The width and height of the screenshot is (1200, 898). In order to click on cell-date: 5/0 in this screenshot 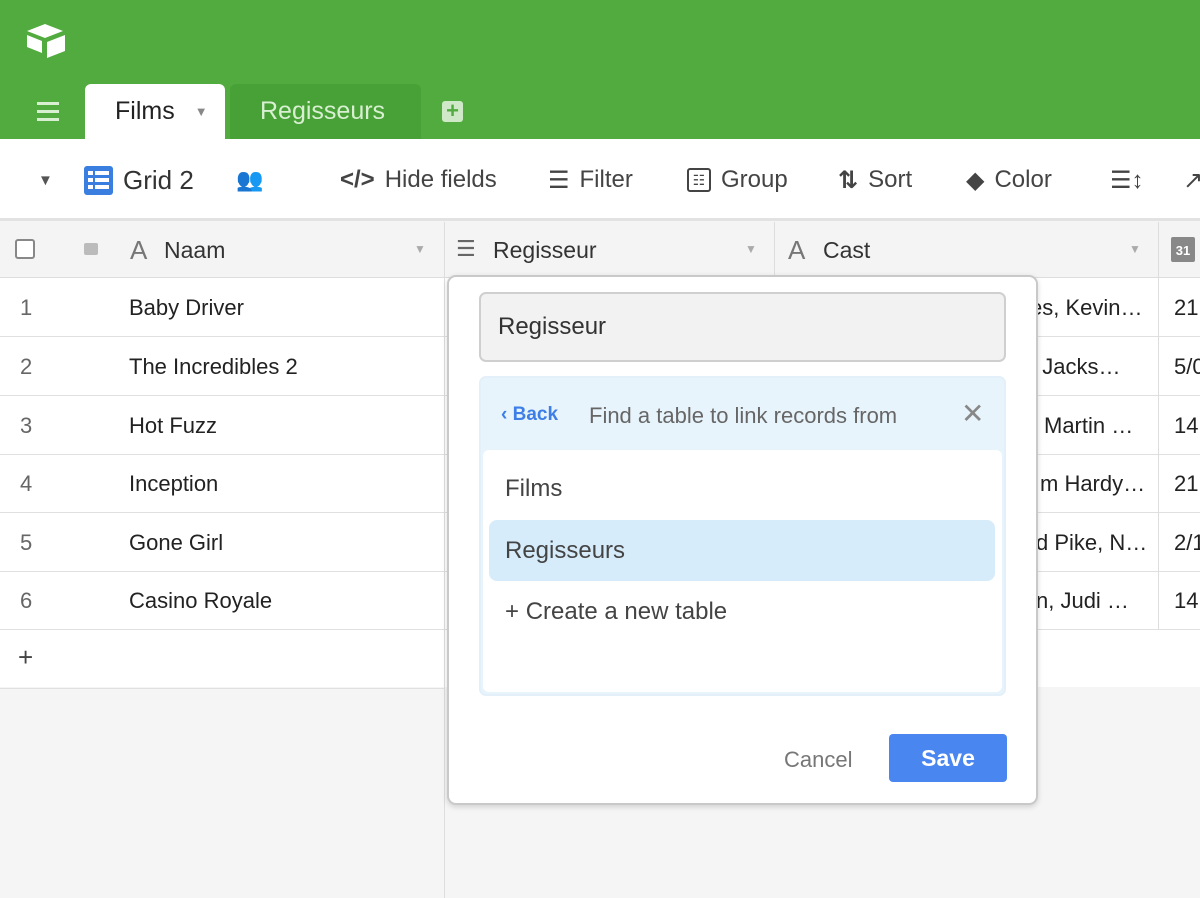, I will do `click(1187, 367)`.